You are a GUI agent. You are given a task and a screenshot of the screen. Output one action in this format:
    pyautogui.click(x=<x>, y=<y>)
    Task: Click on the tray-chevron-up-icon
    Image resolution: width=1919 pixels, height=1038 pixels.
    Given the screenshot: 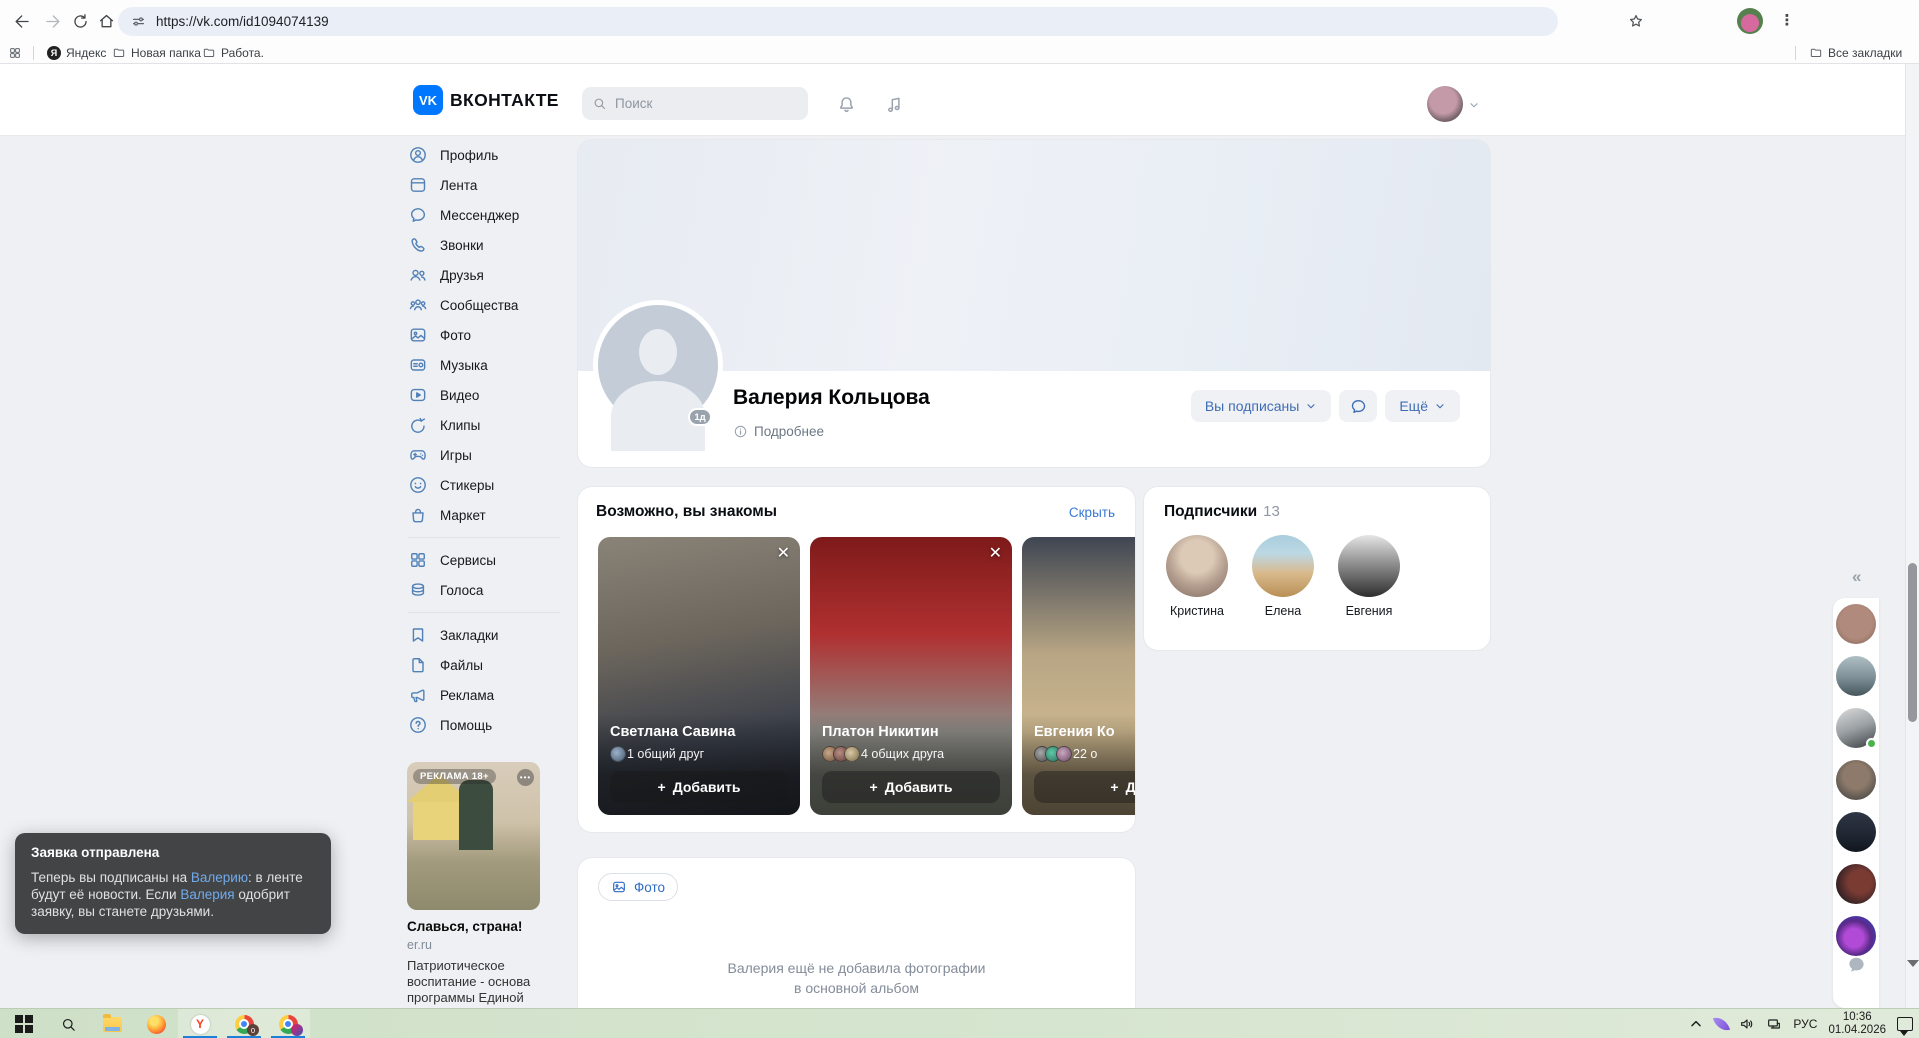 What is the action you would take?
    pyautogui.click(x=1696, y=1024)
    